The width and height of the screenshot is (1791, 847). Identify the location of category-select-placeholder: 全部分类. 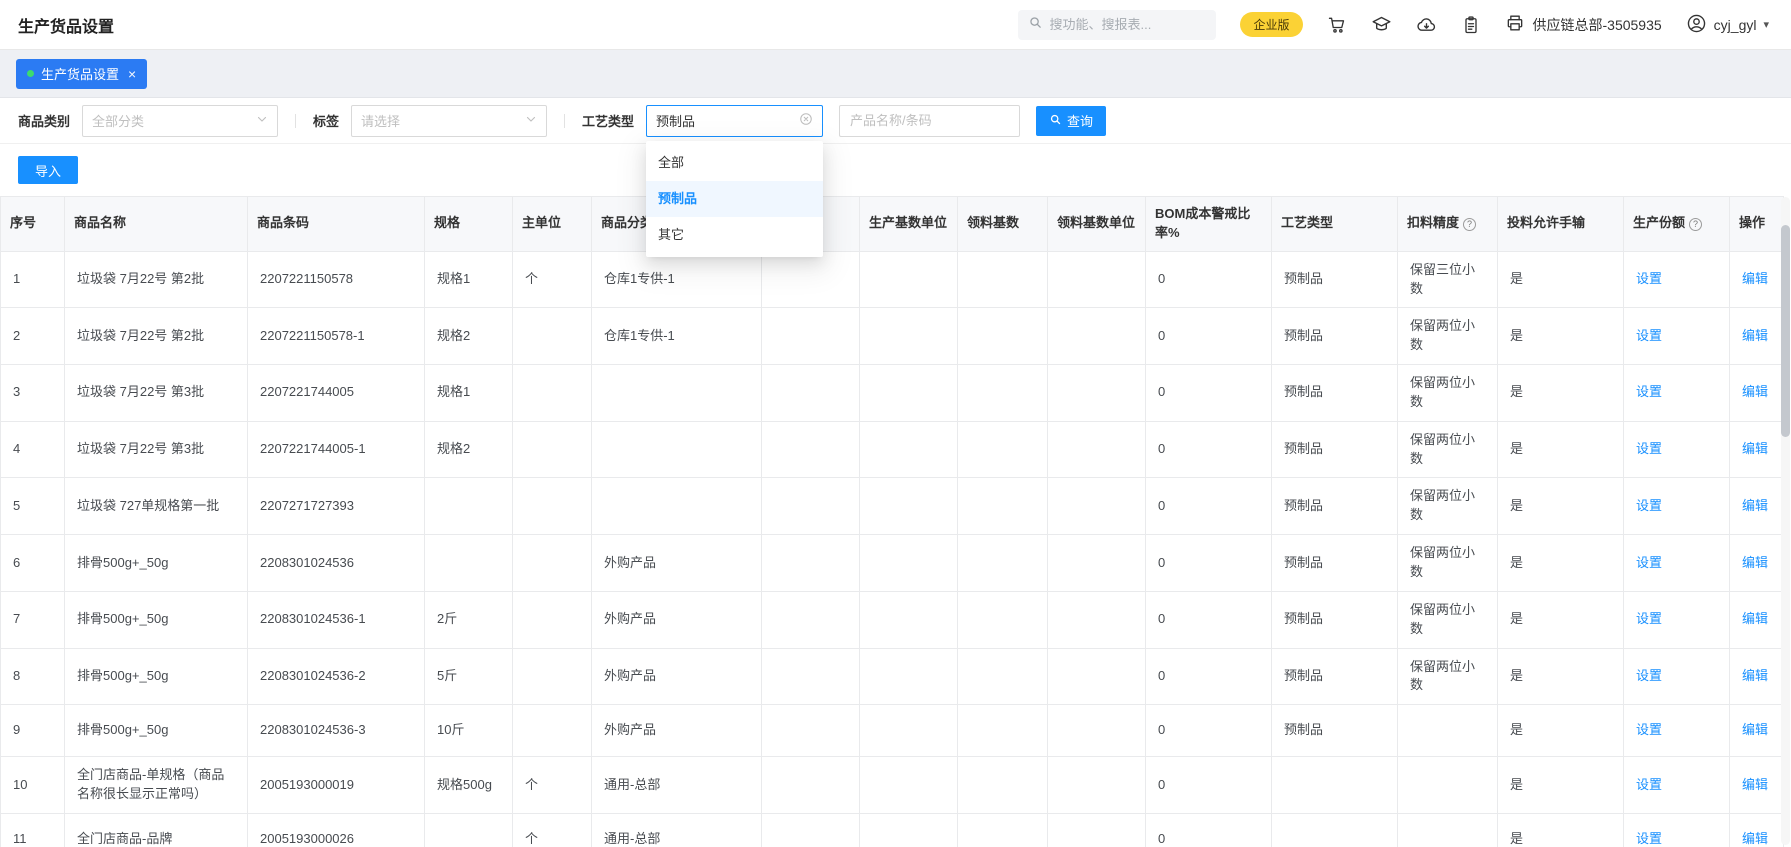
(118, 121).